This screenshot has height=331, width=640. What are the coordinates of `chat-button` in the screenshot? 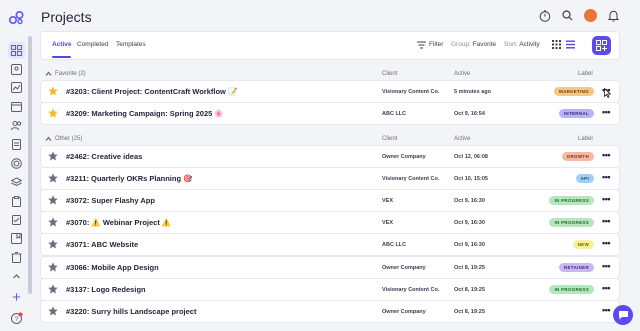 It's located at (623, 315).